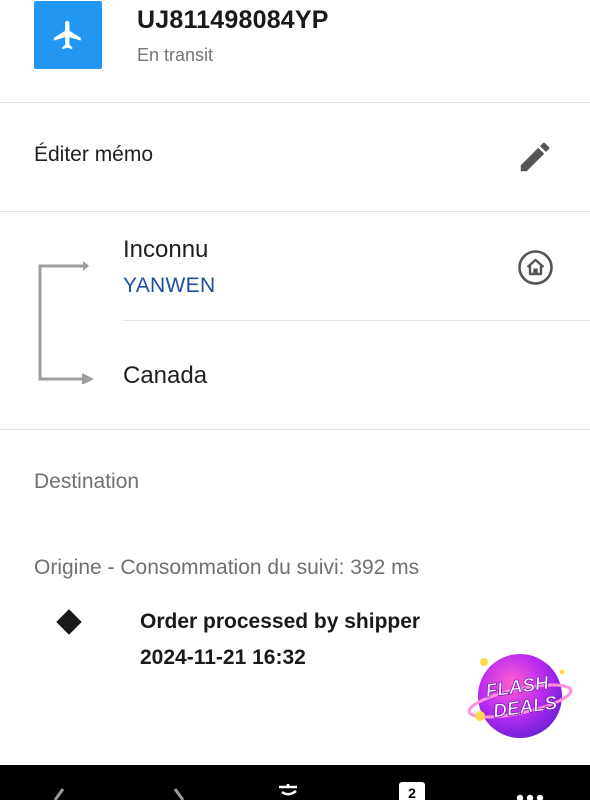 The image size is (590, 800). I want to click on translate-icon, so click(288, 790).